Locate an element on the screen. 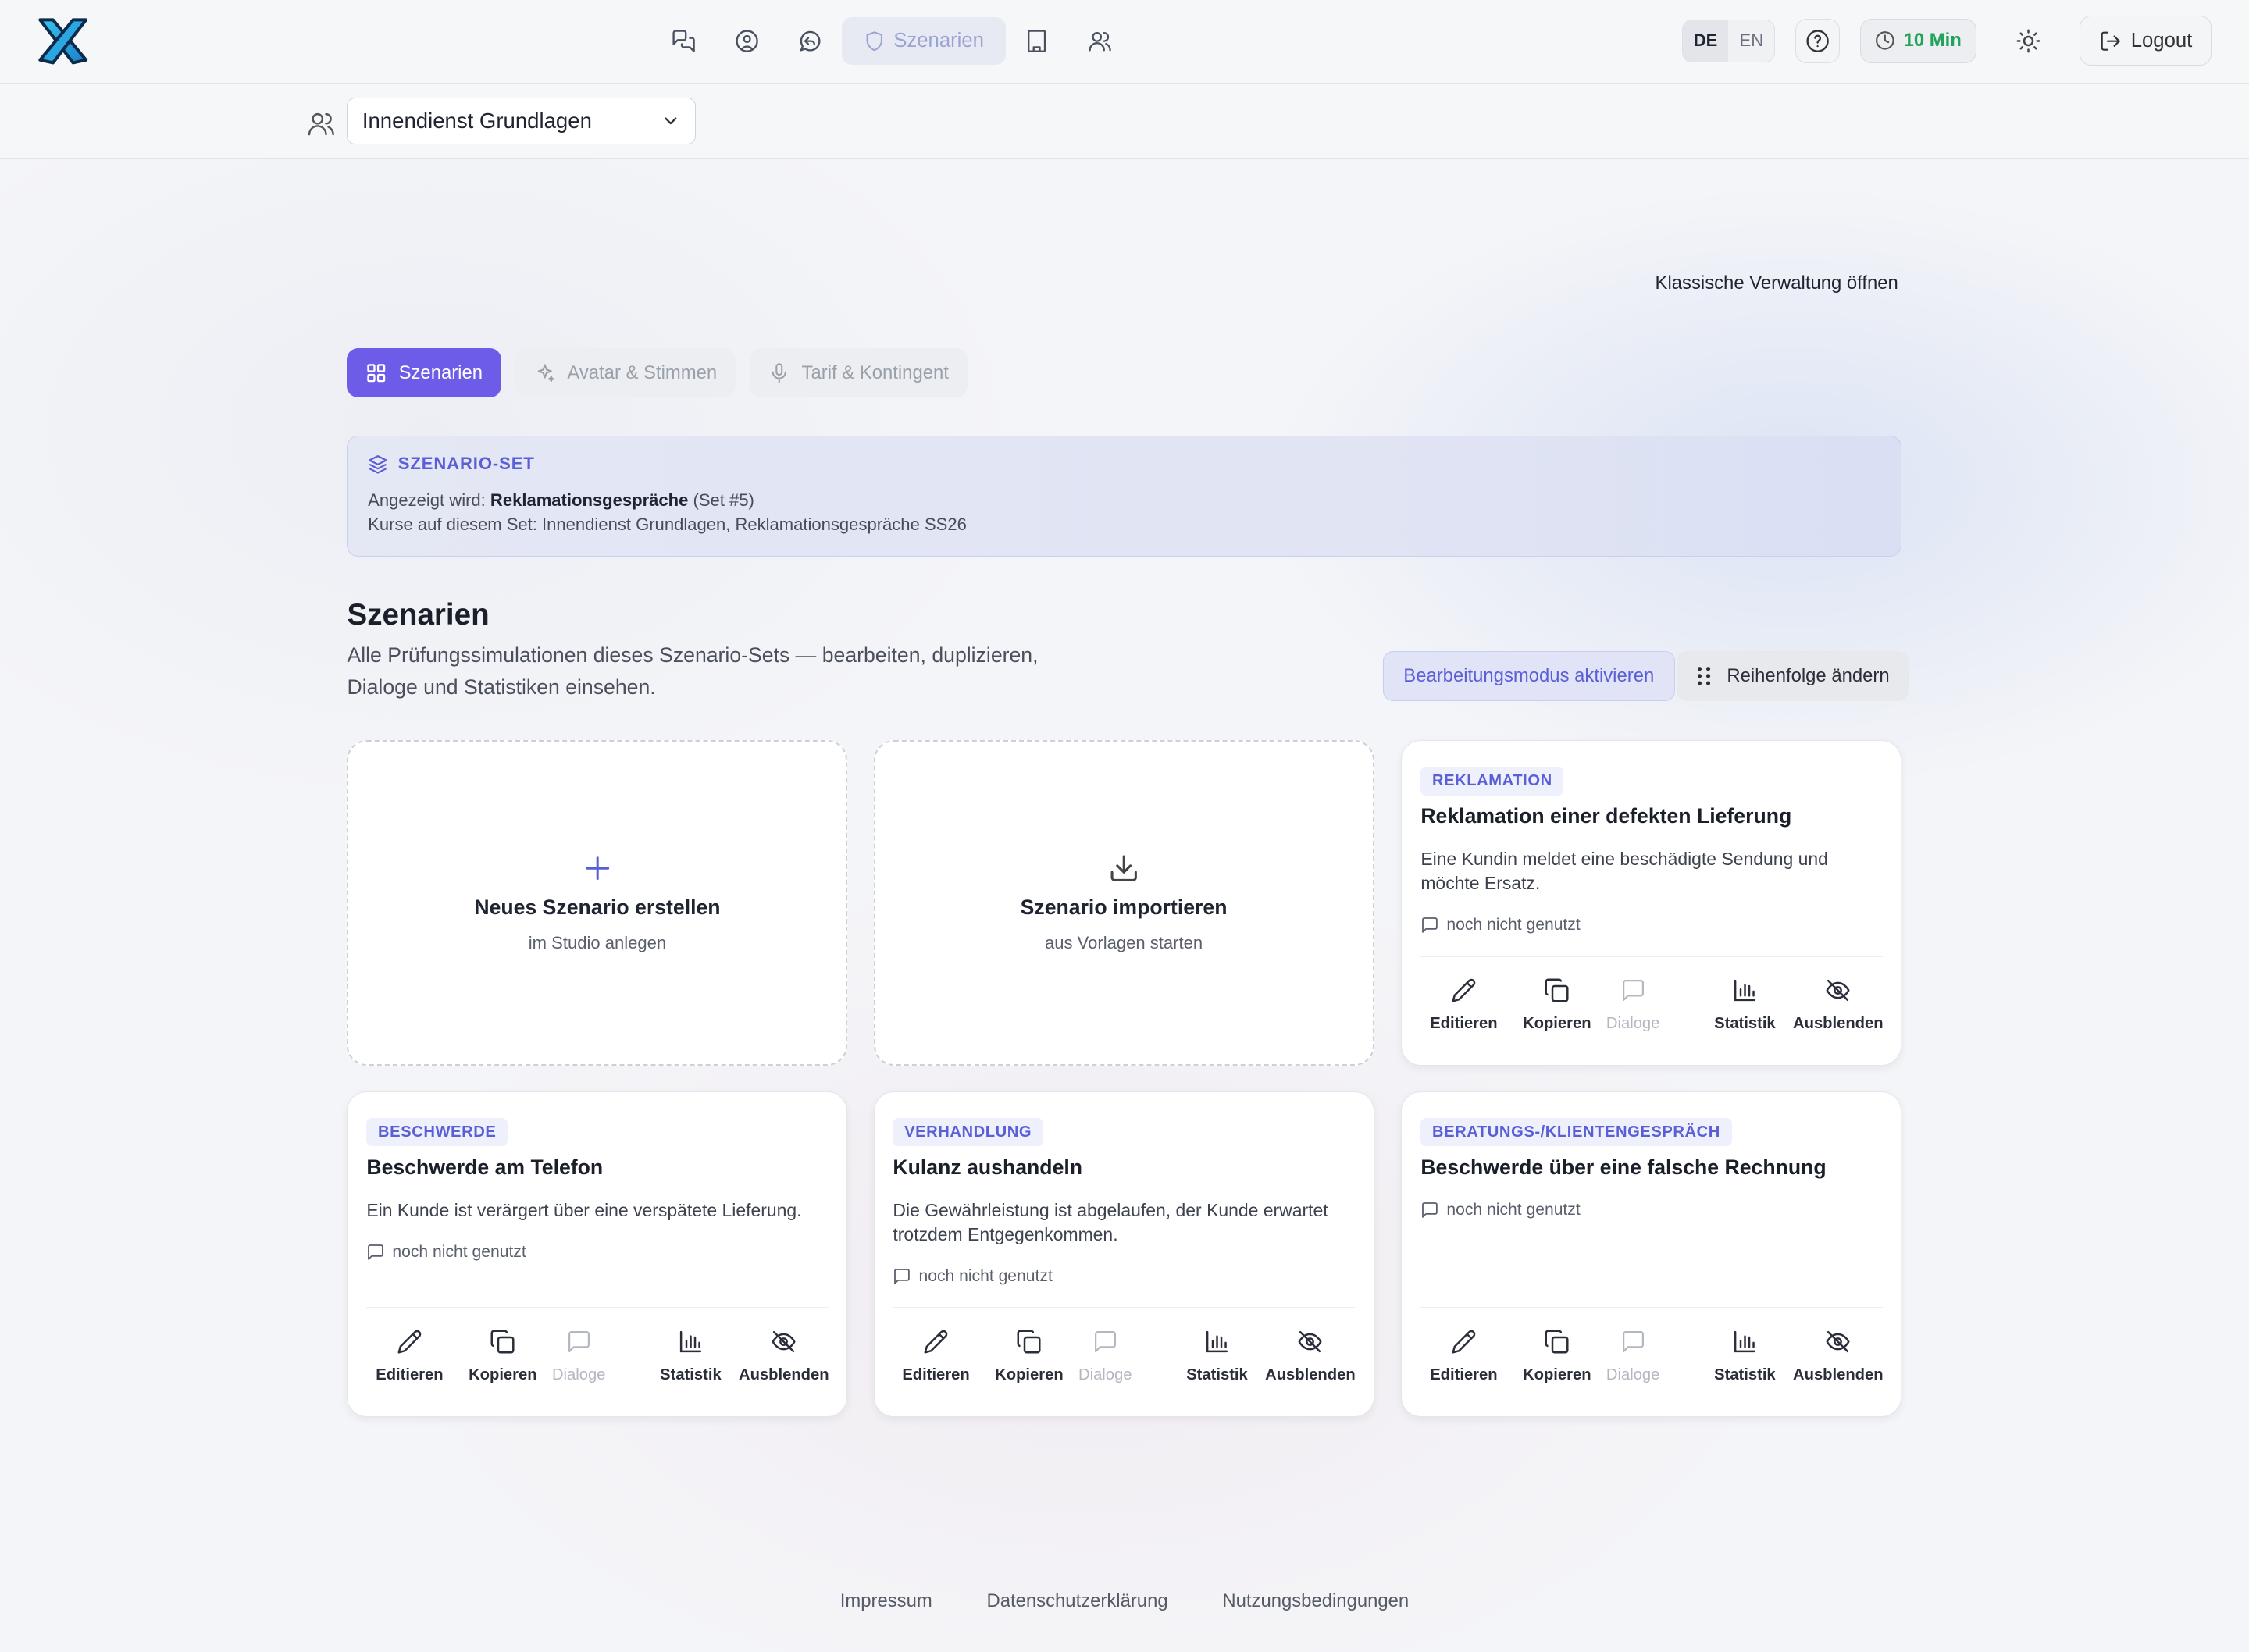 The image size is (2249, 1652). users-icon is located at coordinates (321, 124).